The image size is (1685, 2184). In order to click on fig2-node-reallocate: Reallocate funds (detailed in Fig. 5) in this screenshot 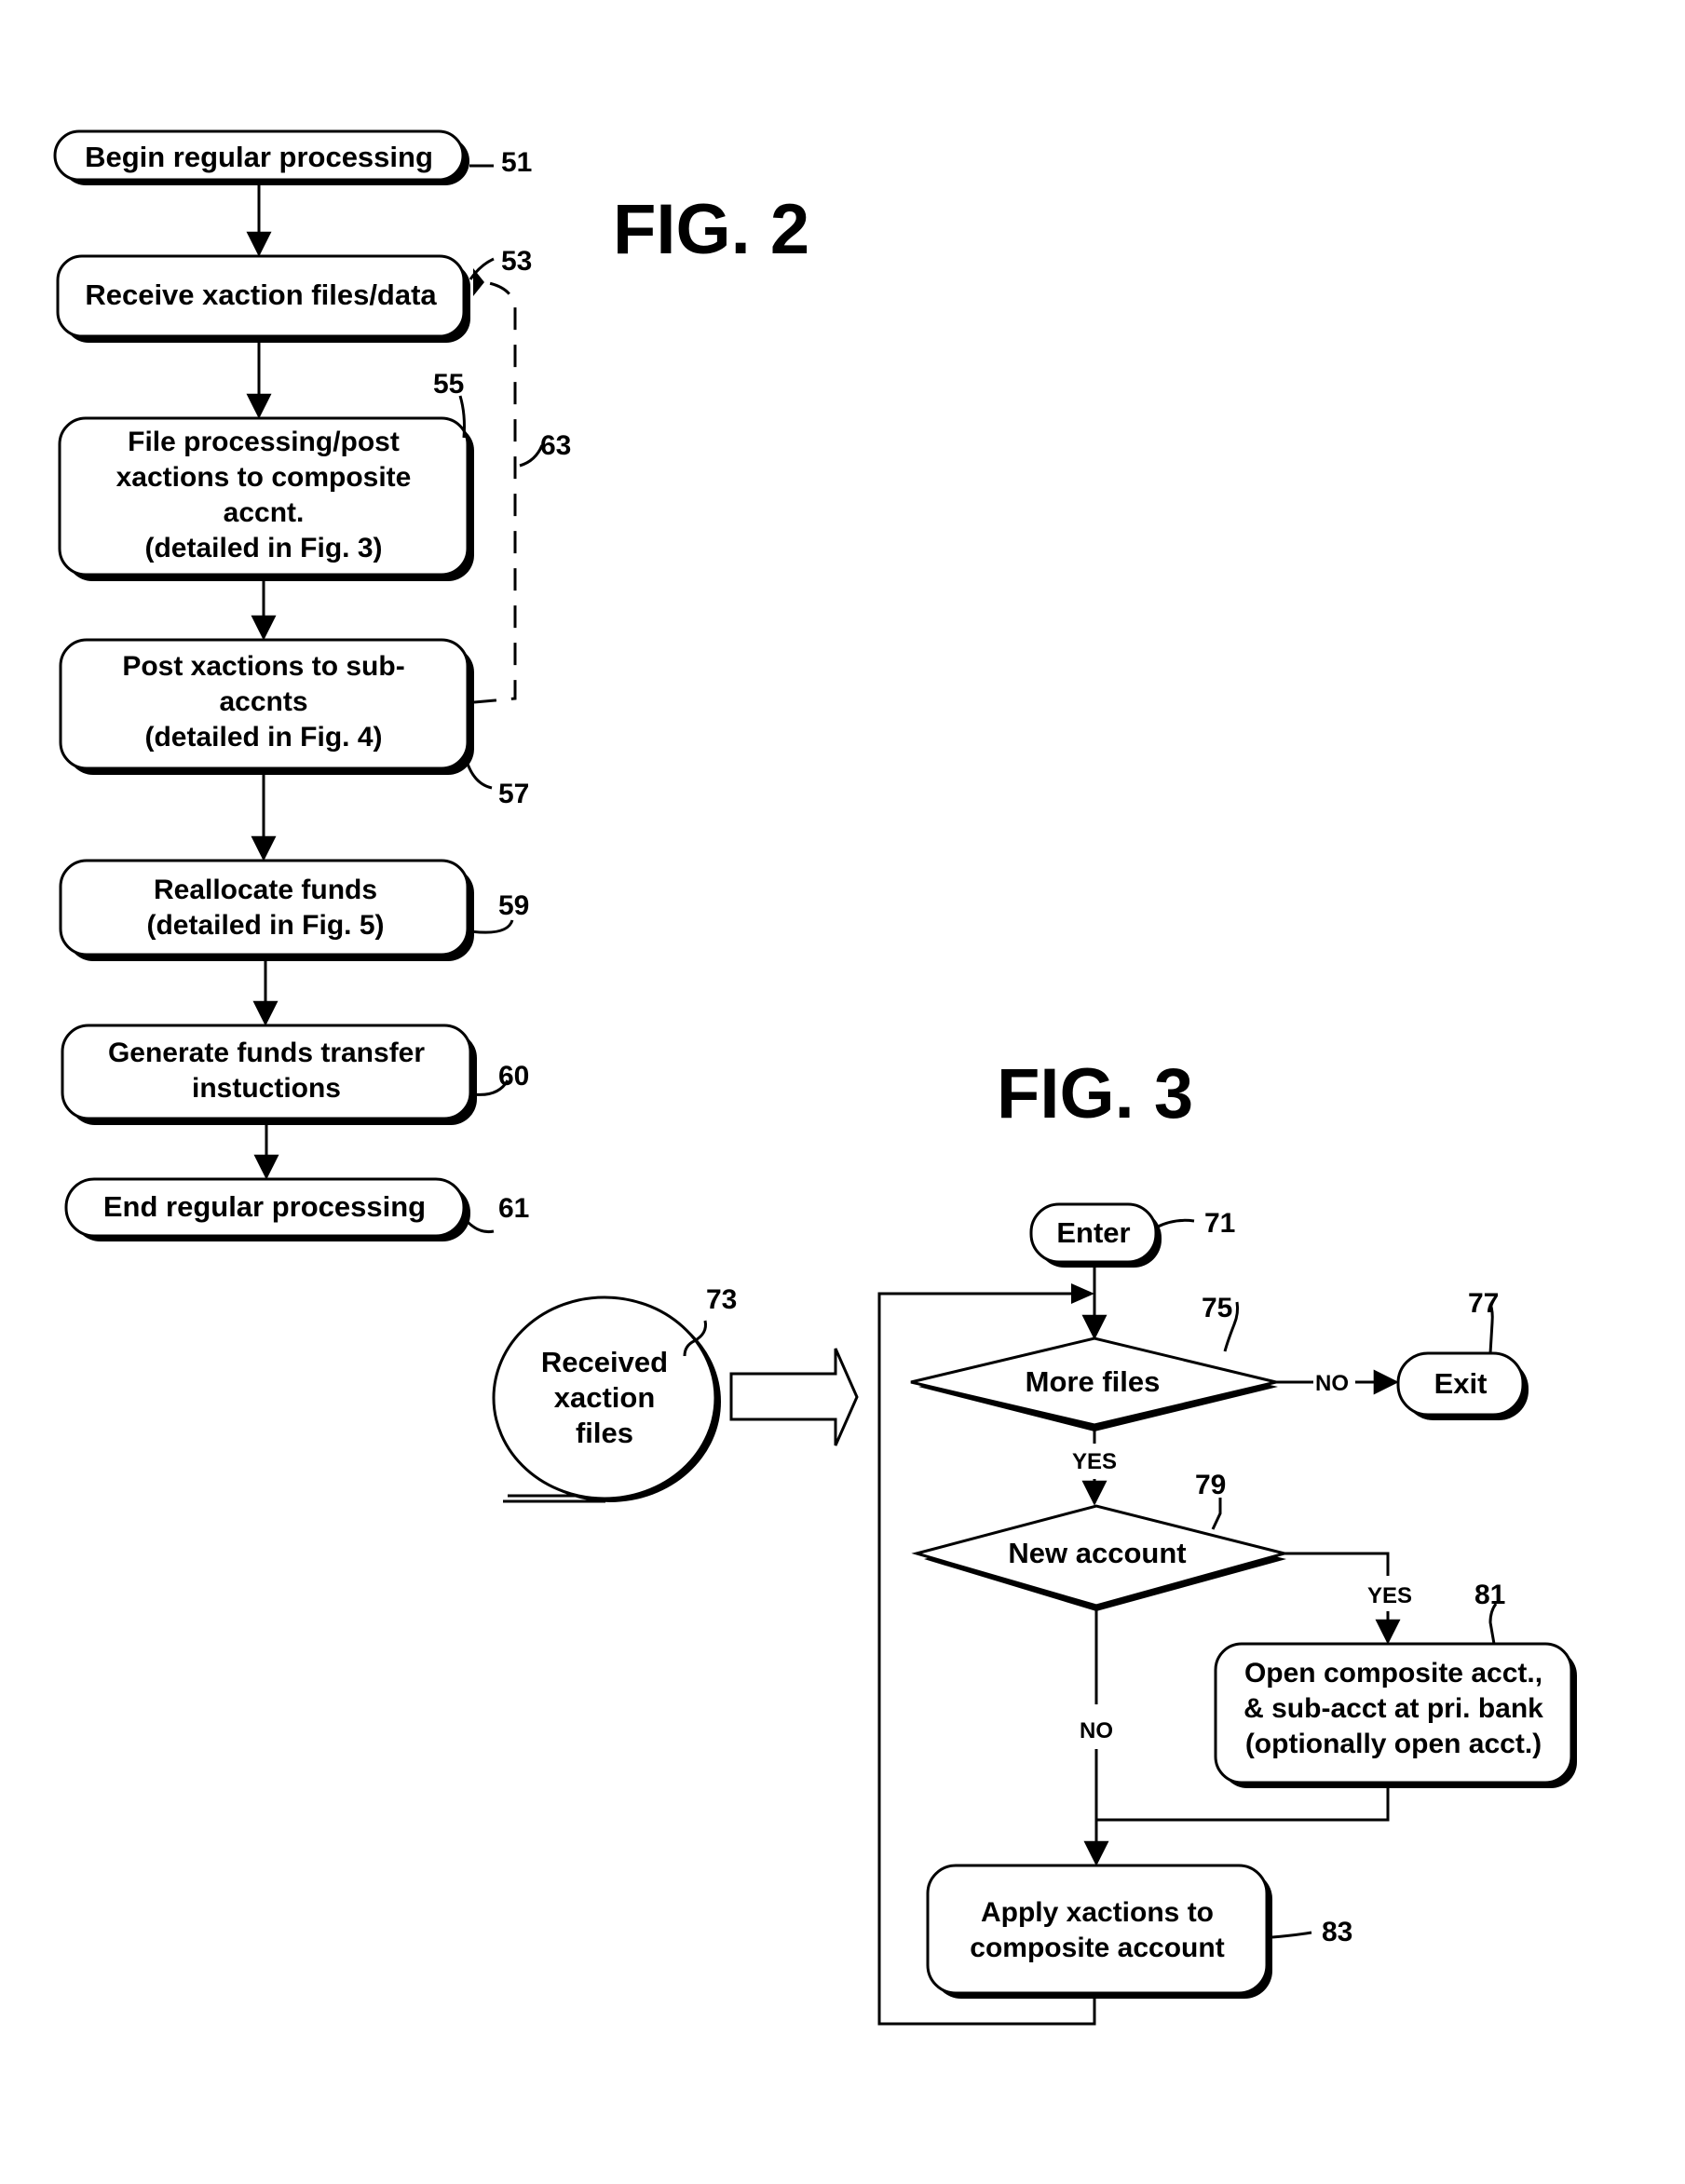, I will do `click(266, 910)`.